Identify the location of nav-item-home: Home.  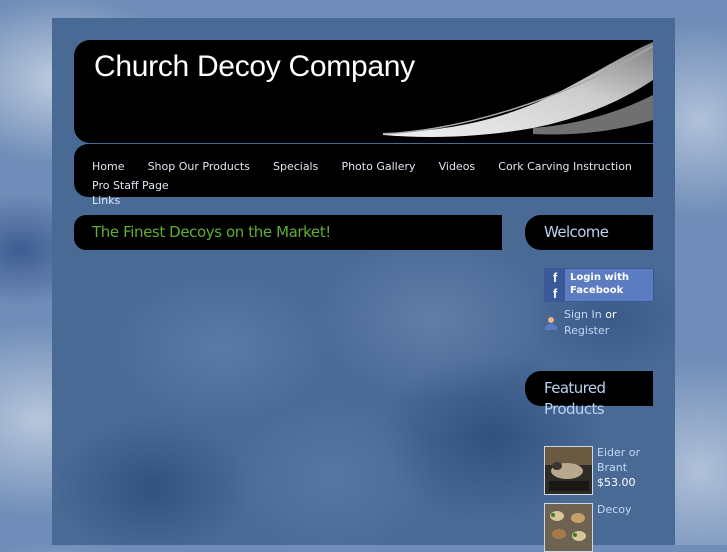
(108, 166).